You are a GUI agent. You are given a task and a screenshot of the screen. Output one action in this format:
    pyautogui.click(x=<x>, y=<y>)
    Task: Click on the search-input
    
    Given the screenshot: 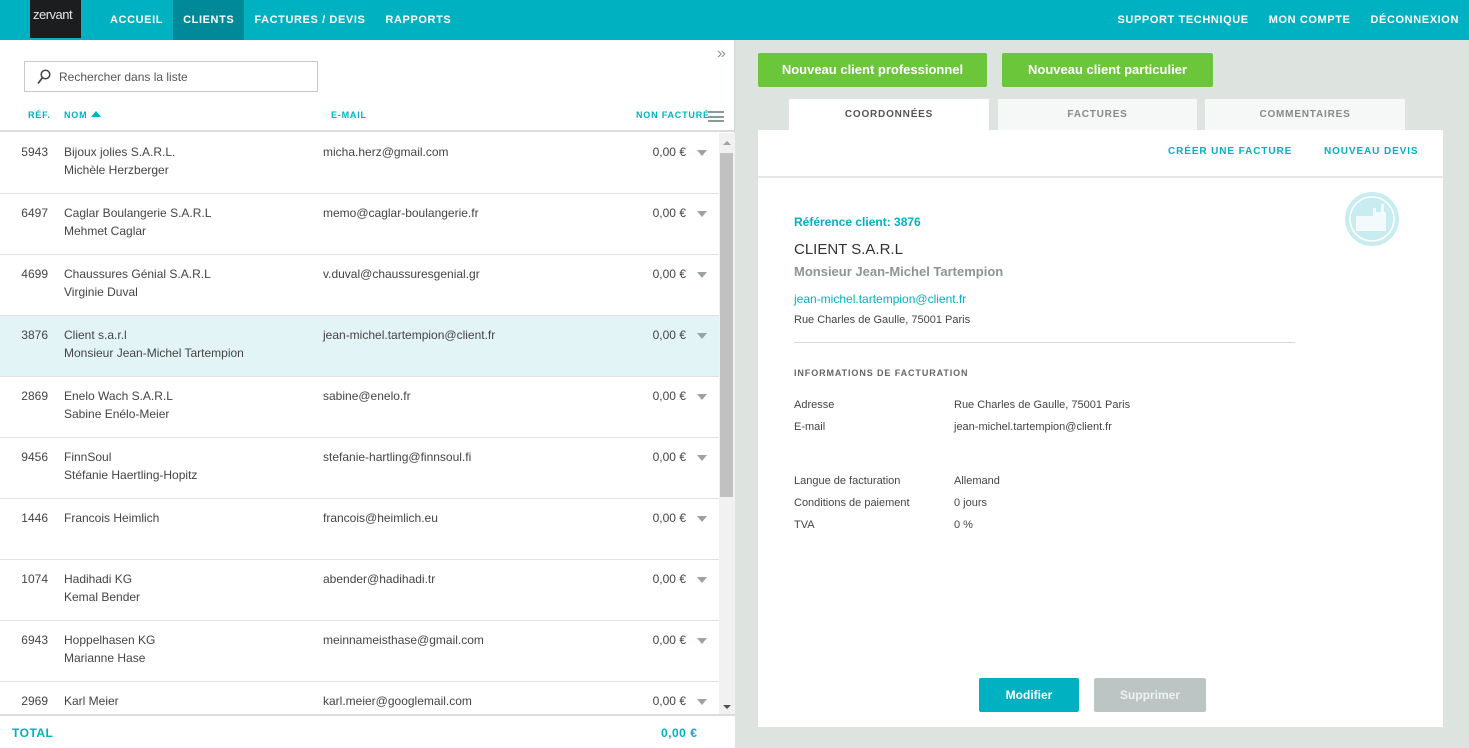 What is the action you would take?
    pyautogui.click(x=186, y=76)
    